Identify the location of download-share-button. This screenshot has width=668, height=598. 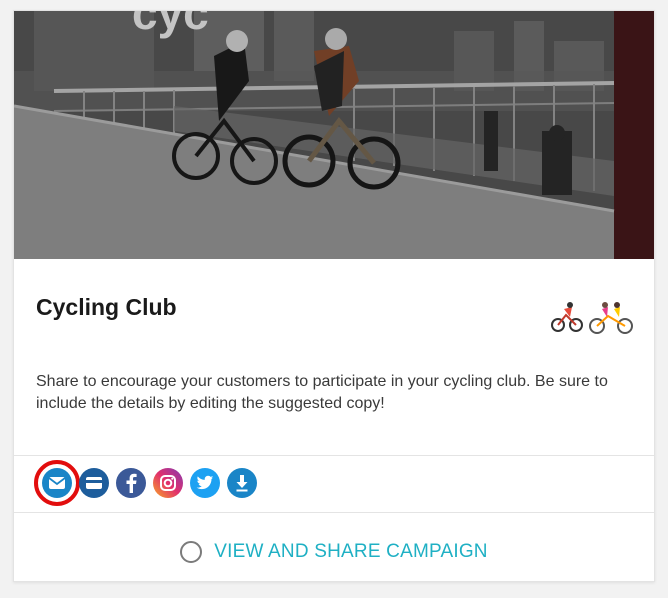
(242, 483).